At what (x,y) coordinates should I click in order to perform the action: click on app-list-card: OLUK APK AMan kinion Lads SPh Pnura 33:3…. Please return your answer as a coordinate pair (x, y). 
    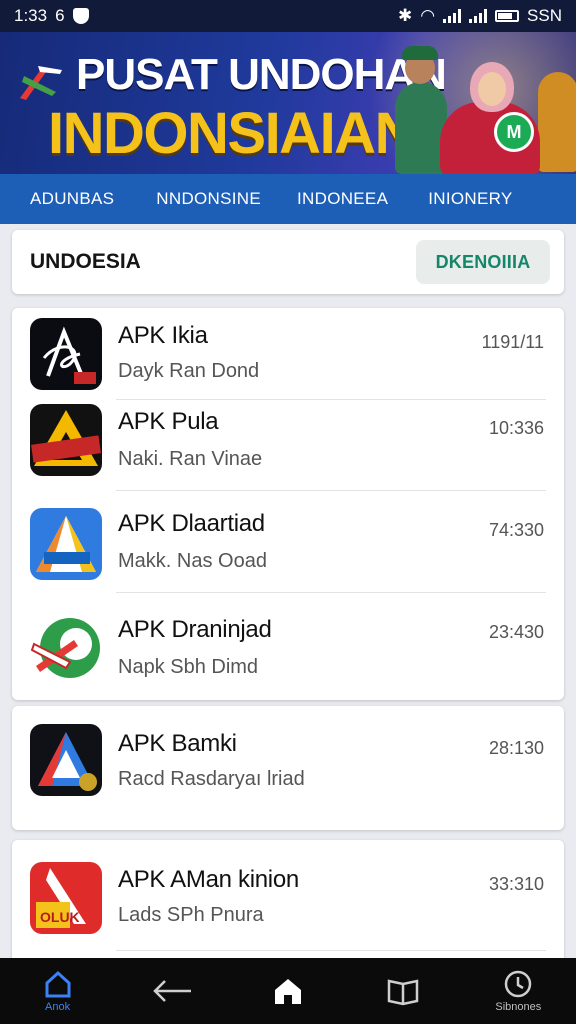
    Looking at the image, I should click on (288, 905).